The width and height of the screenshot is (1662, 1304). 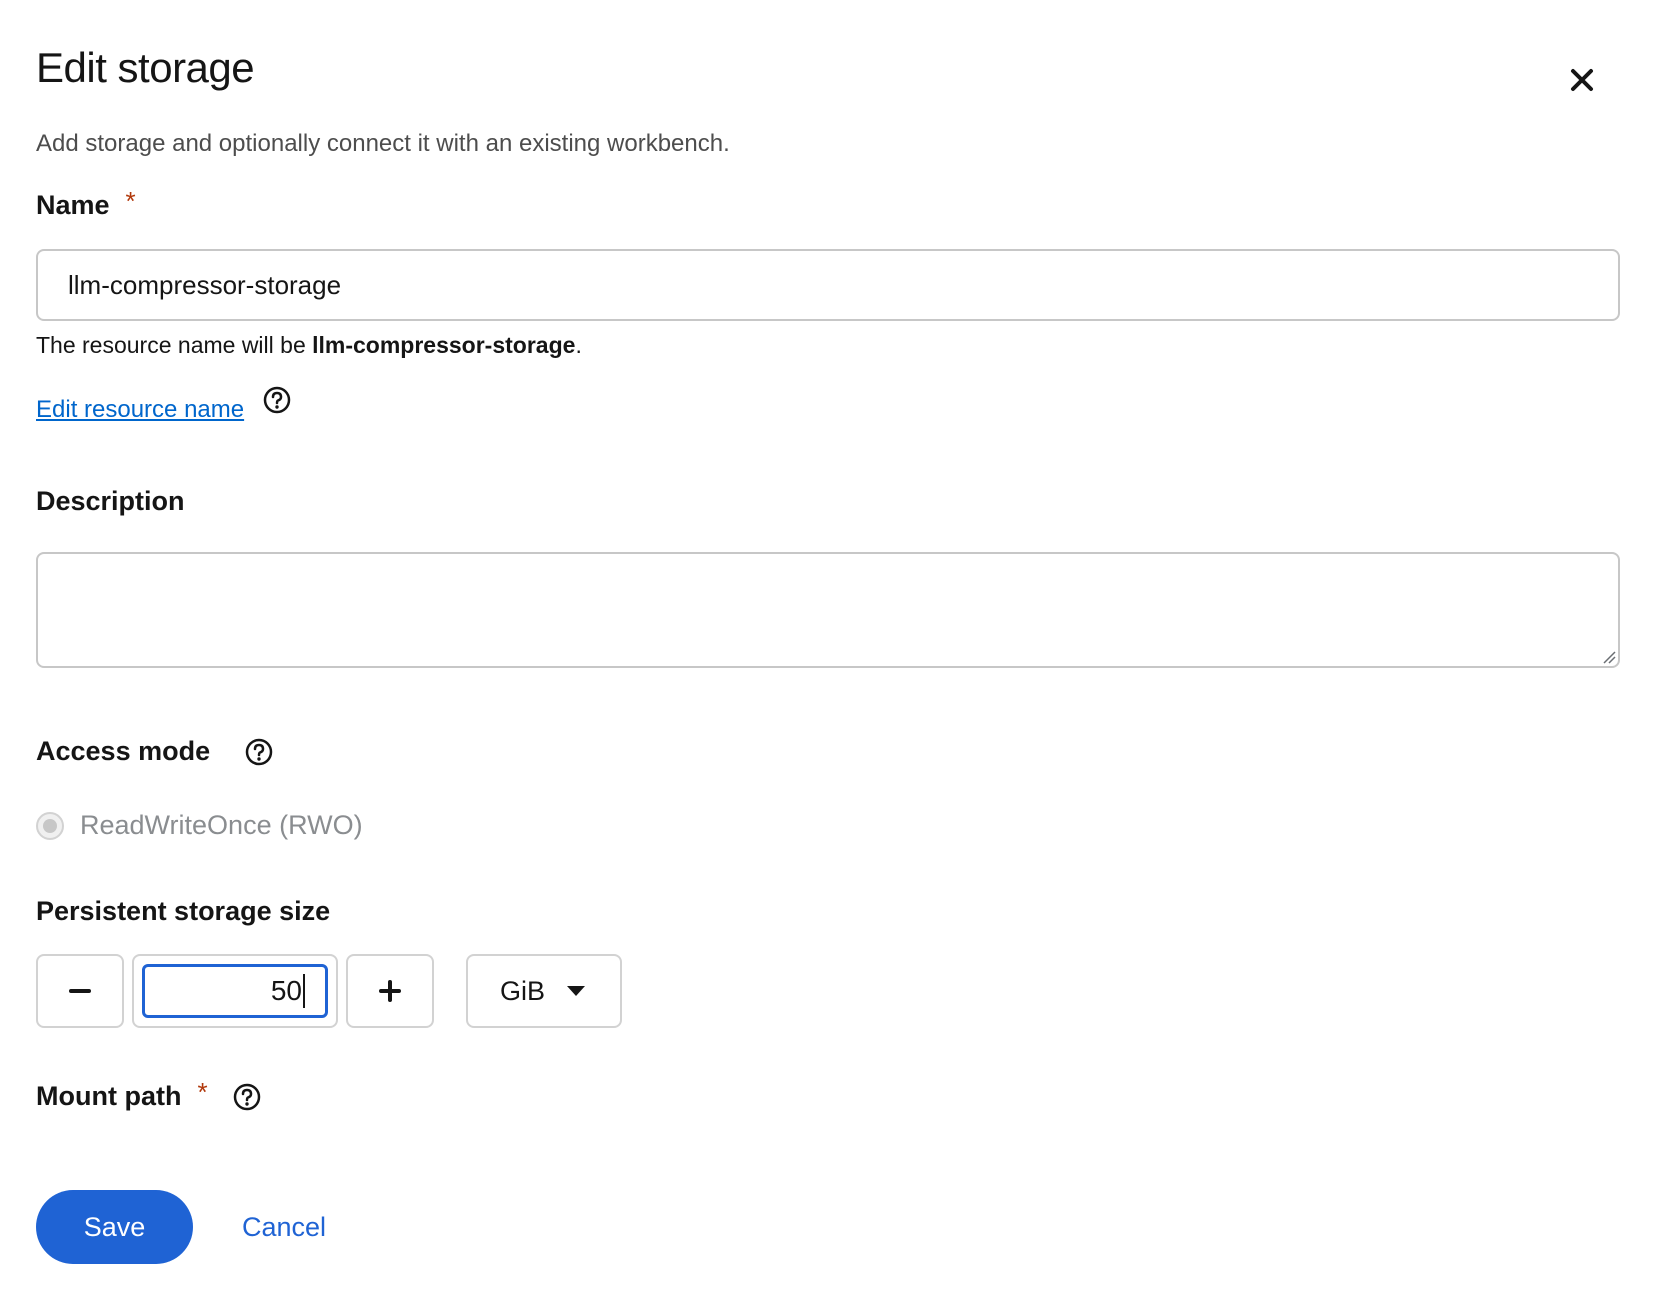 What do you see at coordinates (578, 345) in the screenshot?
I see `helper-suffix: .` at bounding box center [578, 345].